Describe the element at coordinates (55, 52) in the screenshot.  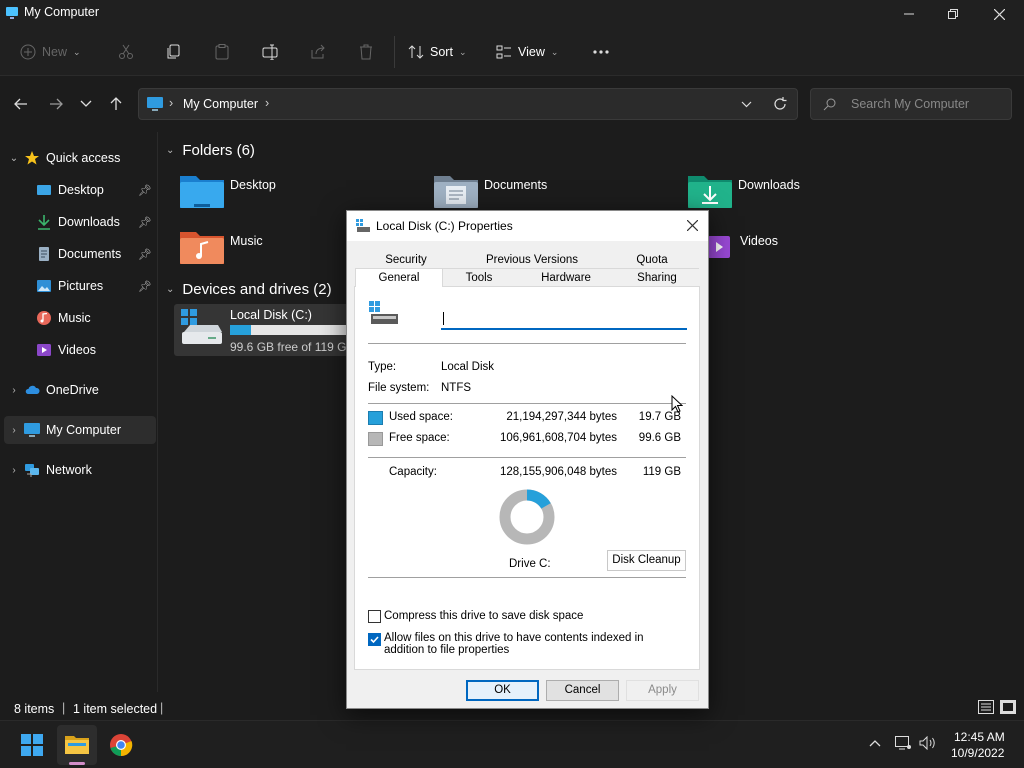
I see `new-label: New` at that location.